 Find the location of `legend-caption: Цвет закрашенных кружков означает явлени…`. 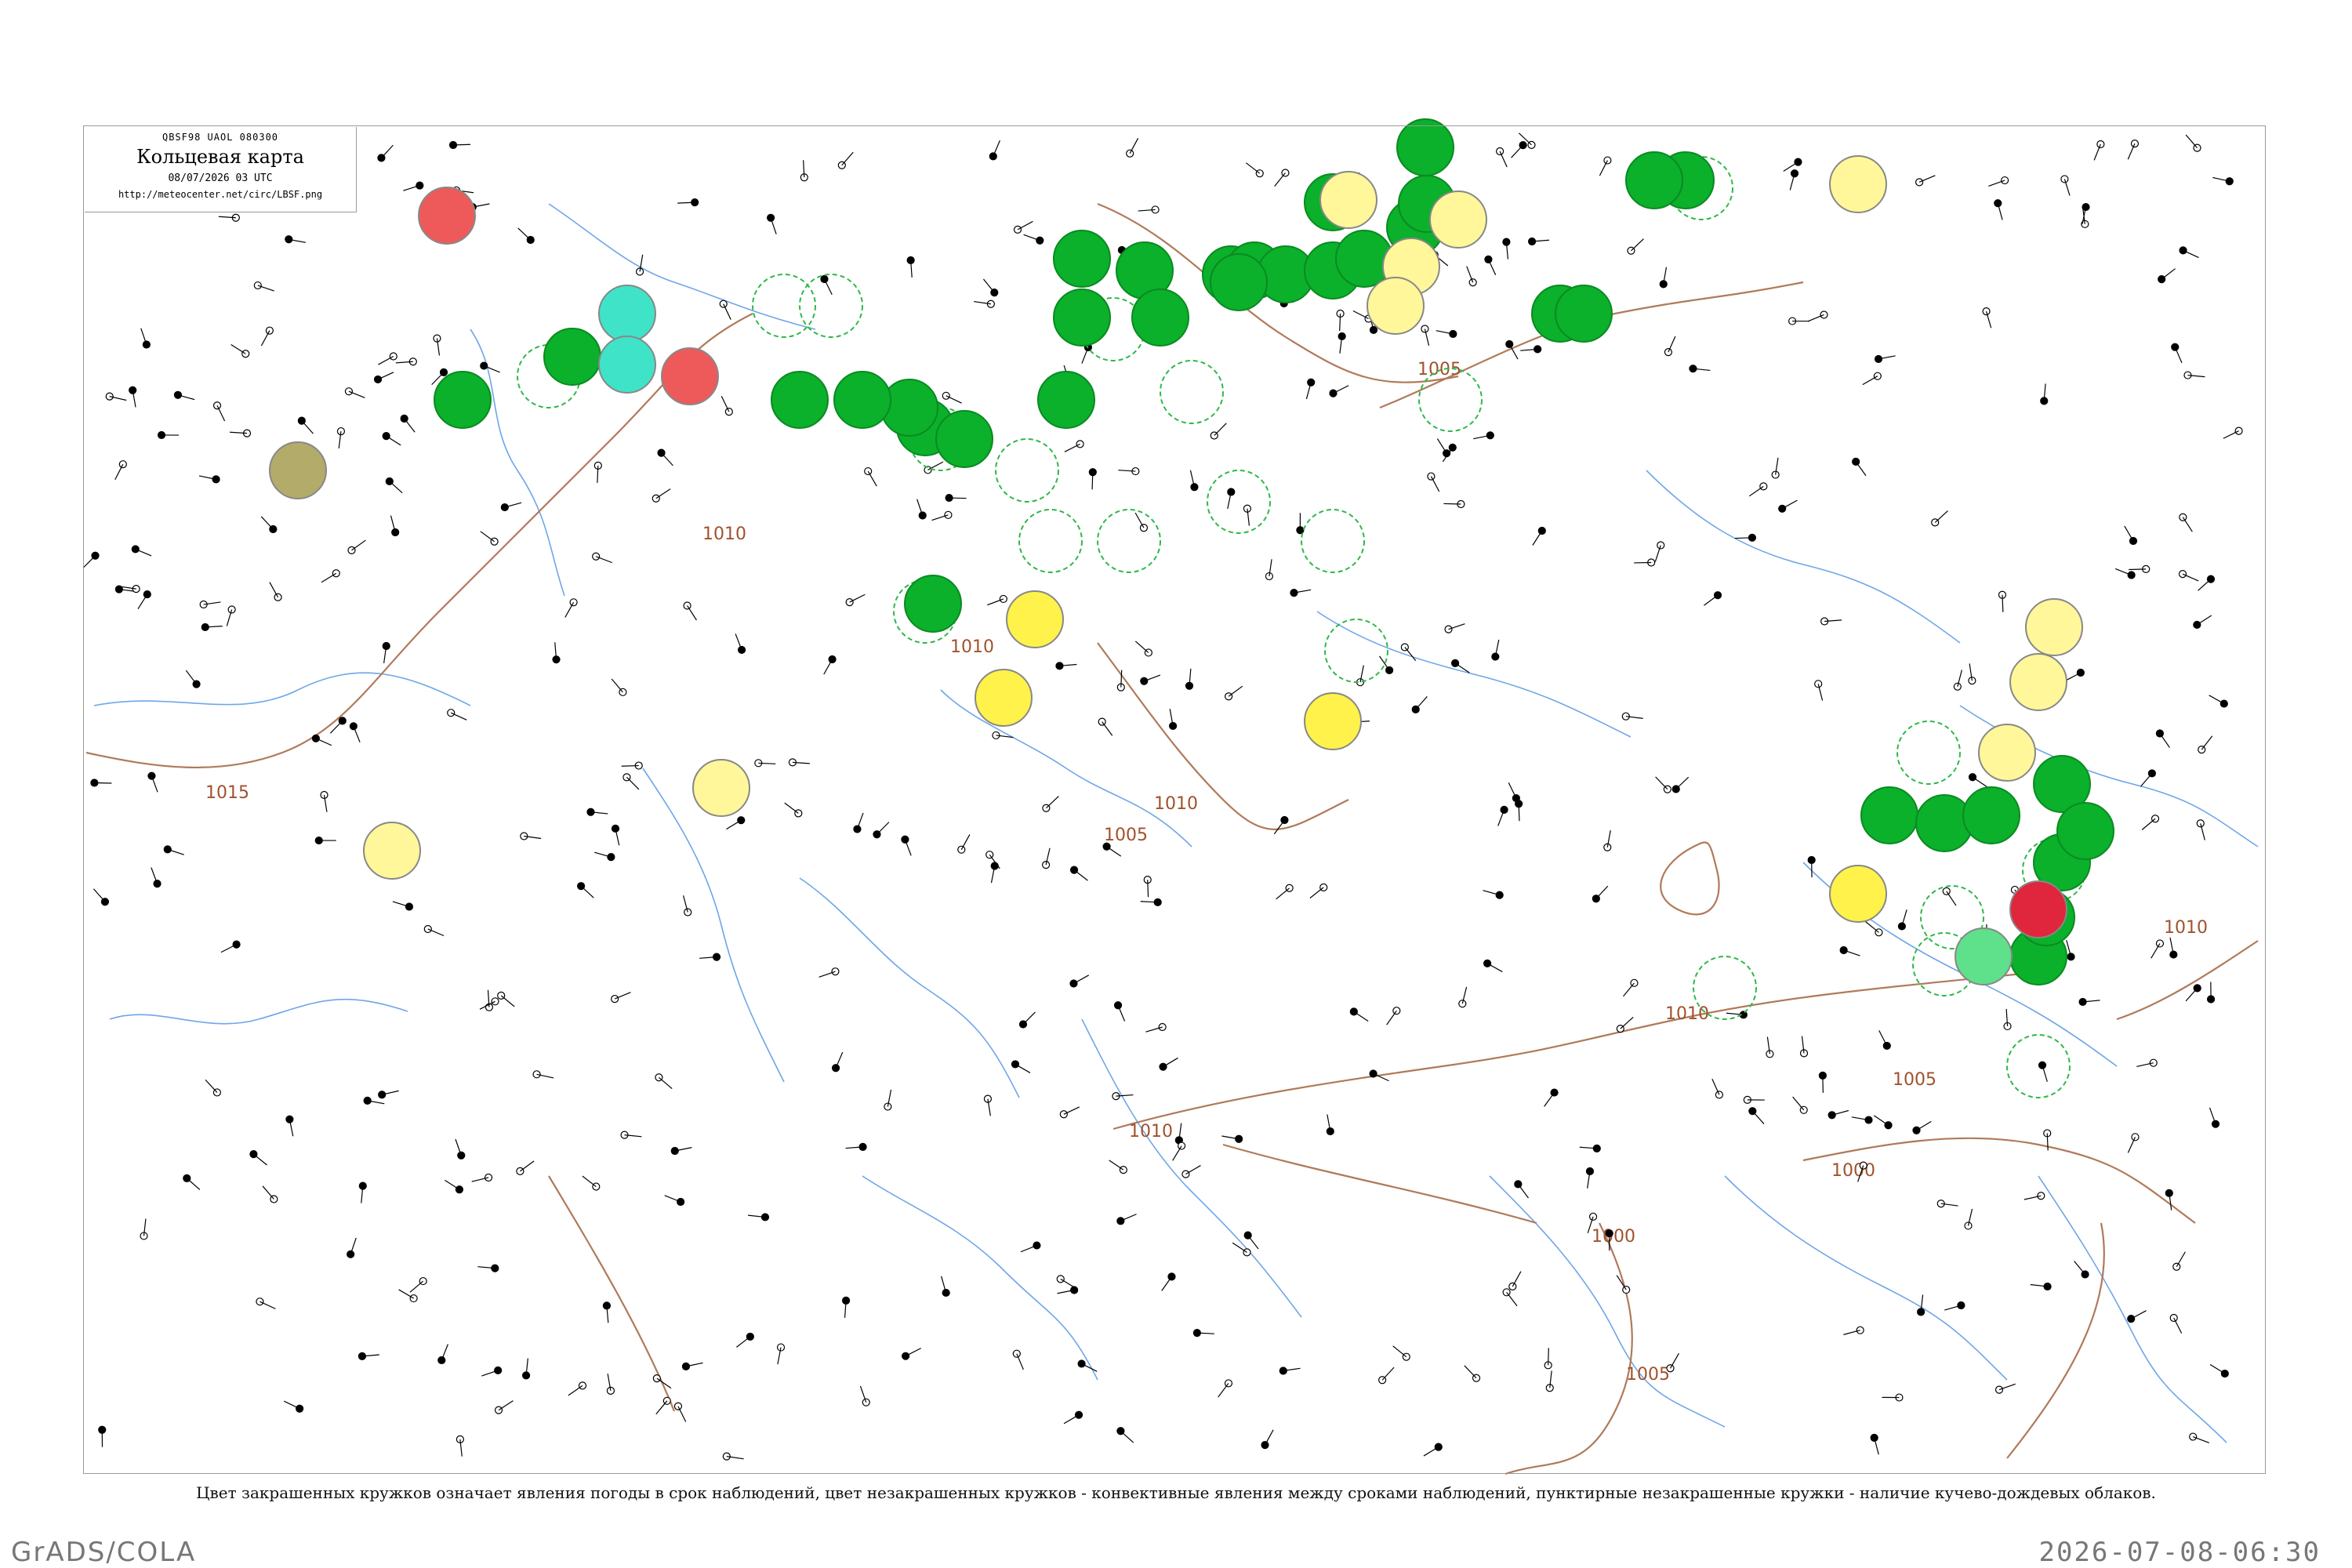

legend-caption: Цвет закрашенных кружков означает явлени… is located at coordinates (1176, 1492).